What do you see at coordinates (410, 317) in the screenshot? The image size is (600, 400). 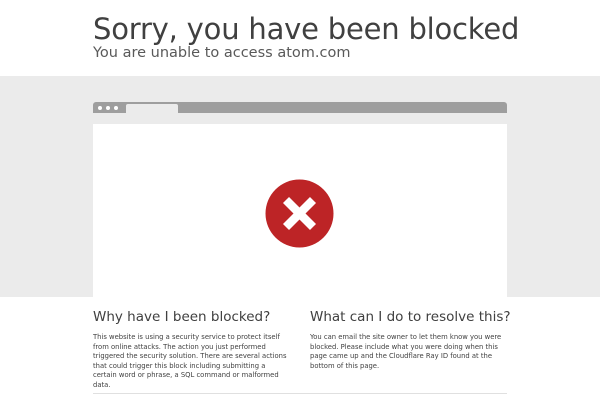 I see `resolve-heading: What can I do to resolve this?` at bounding box center [410, 317].